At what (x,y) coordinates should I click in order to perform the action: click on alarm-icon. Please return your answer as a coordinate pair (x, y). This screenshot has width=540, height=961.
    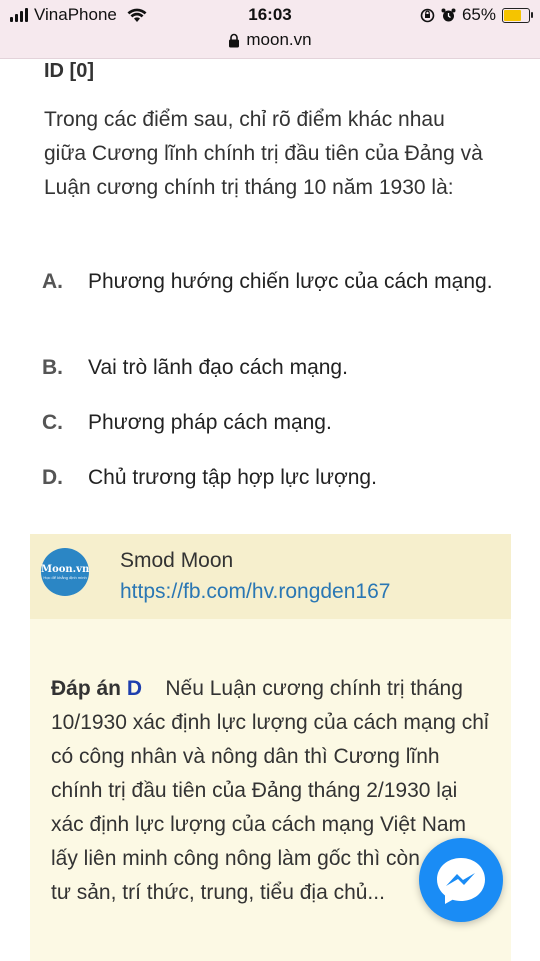
    Looking at the image, I should click on (448, 14).